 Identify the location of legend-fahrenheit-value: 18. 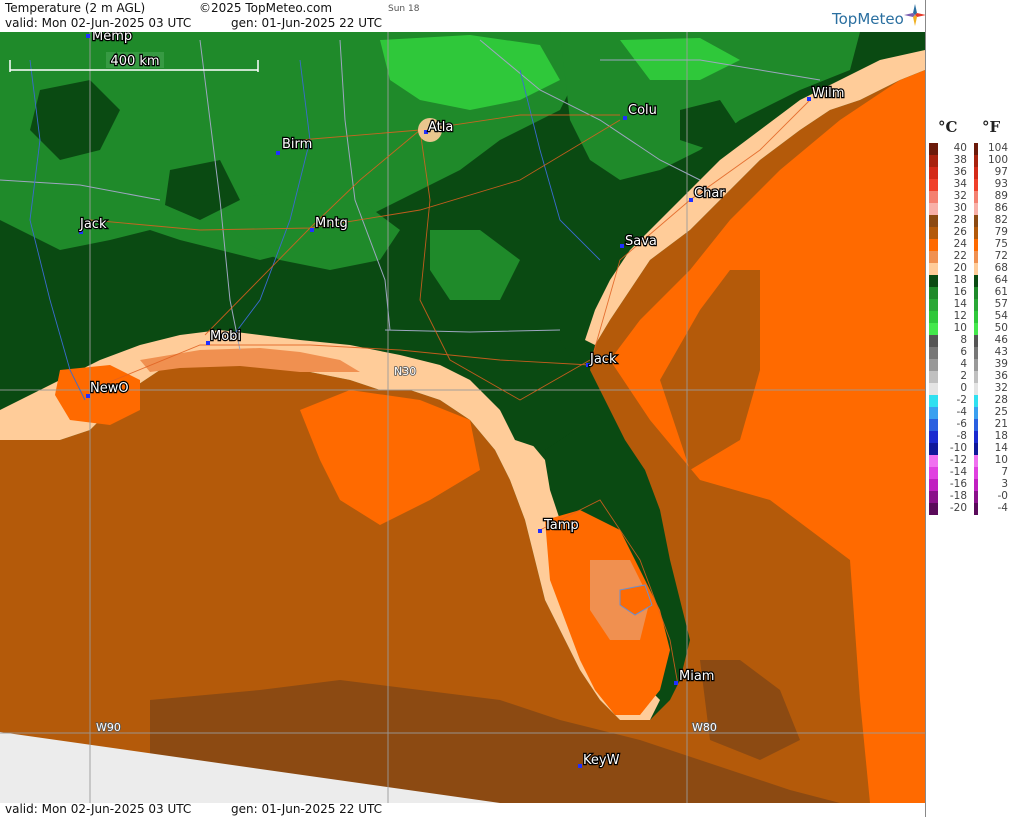
(1001, 436).